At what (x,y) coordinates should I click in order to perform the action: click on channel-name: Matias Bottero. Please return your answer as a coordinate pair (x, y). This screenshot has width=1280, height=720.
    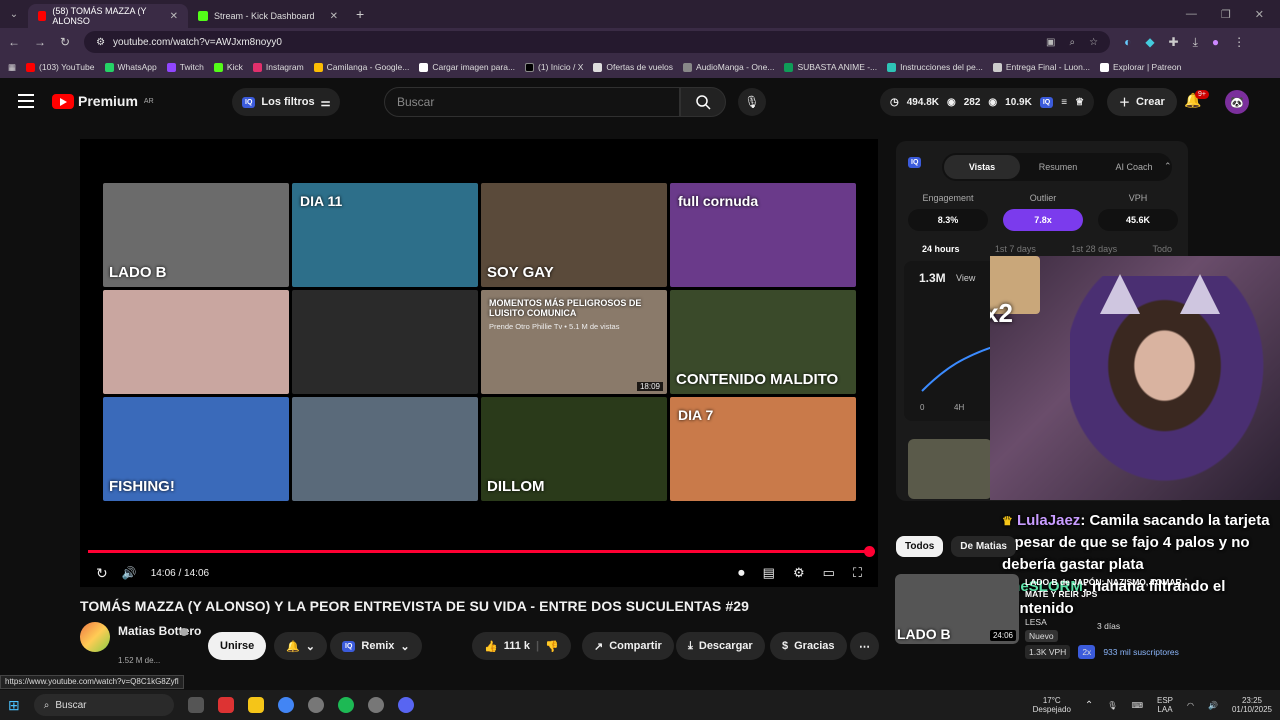
    Looking at the image, I should click on (159, 631).